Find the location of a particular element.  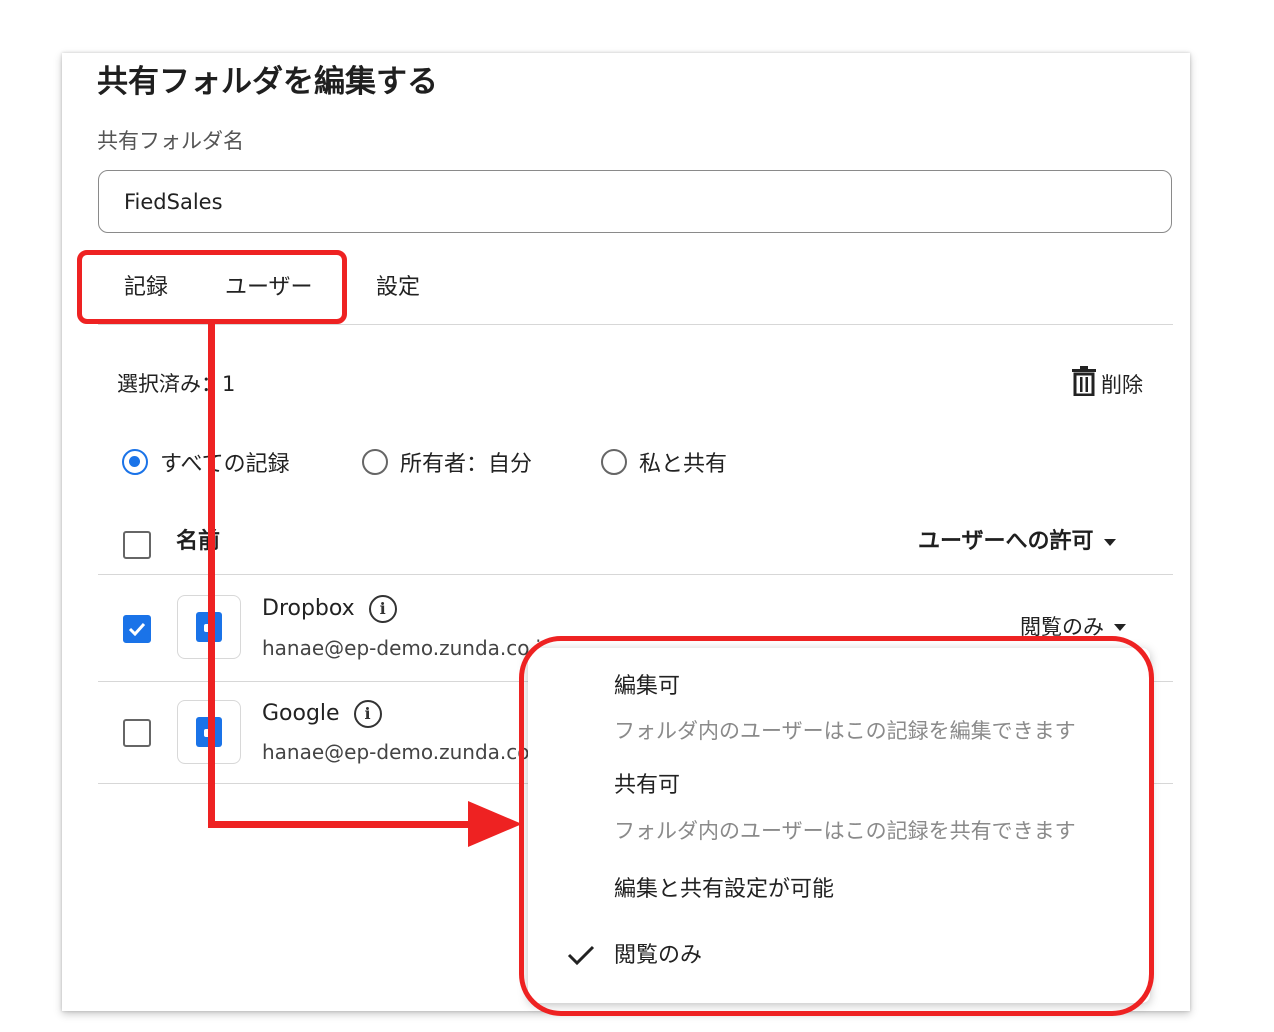

record-title: Google is located at coordinates (301, 713).